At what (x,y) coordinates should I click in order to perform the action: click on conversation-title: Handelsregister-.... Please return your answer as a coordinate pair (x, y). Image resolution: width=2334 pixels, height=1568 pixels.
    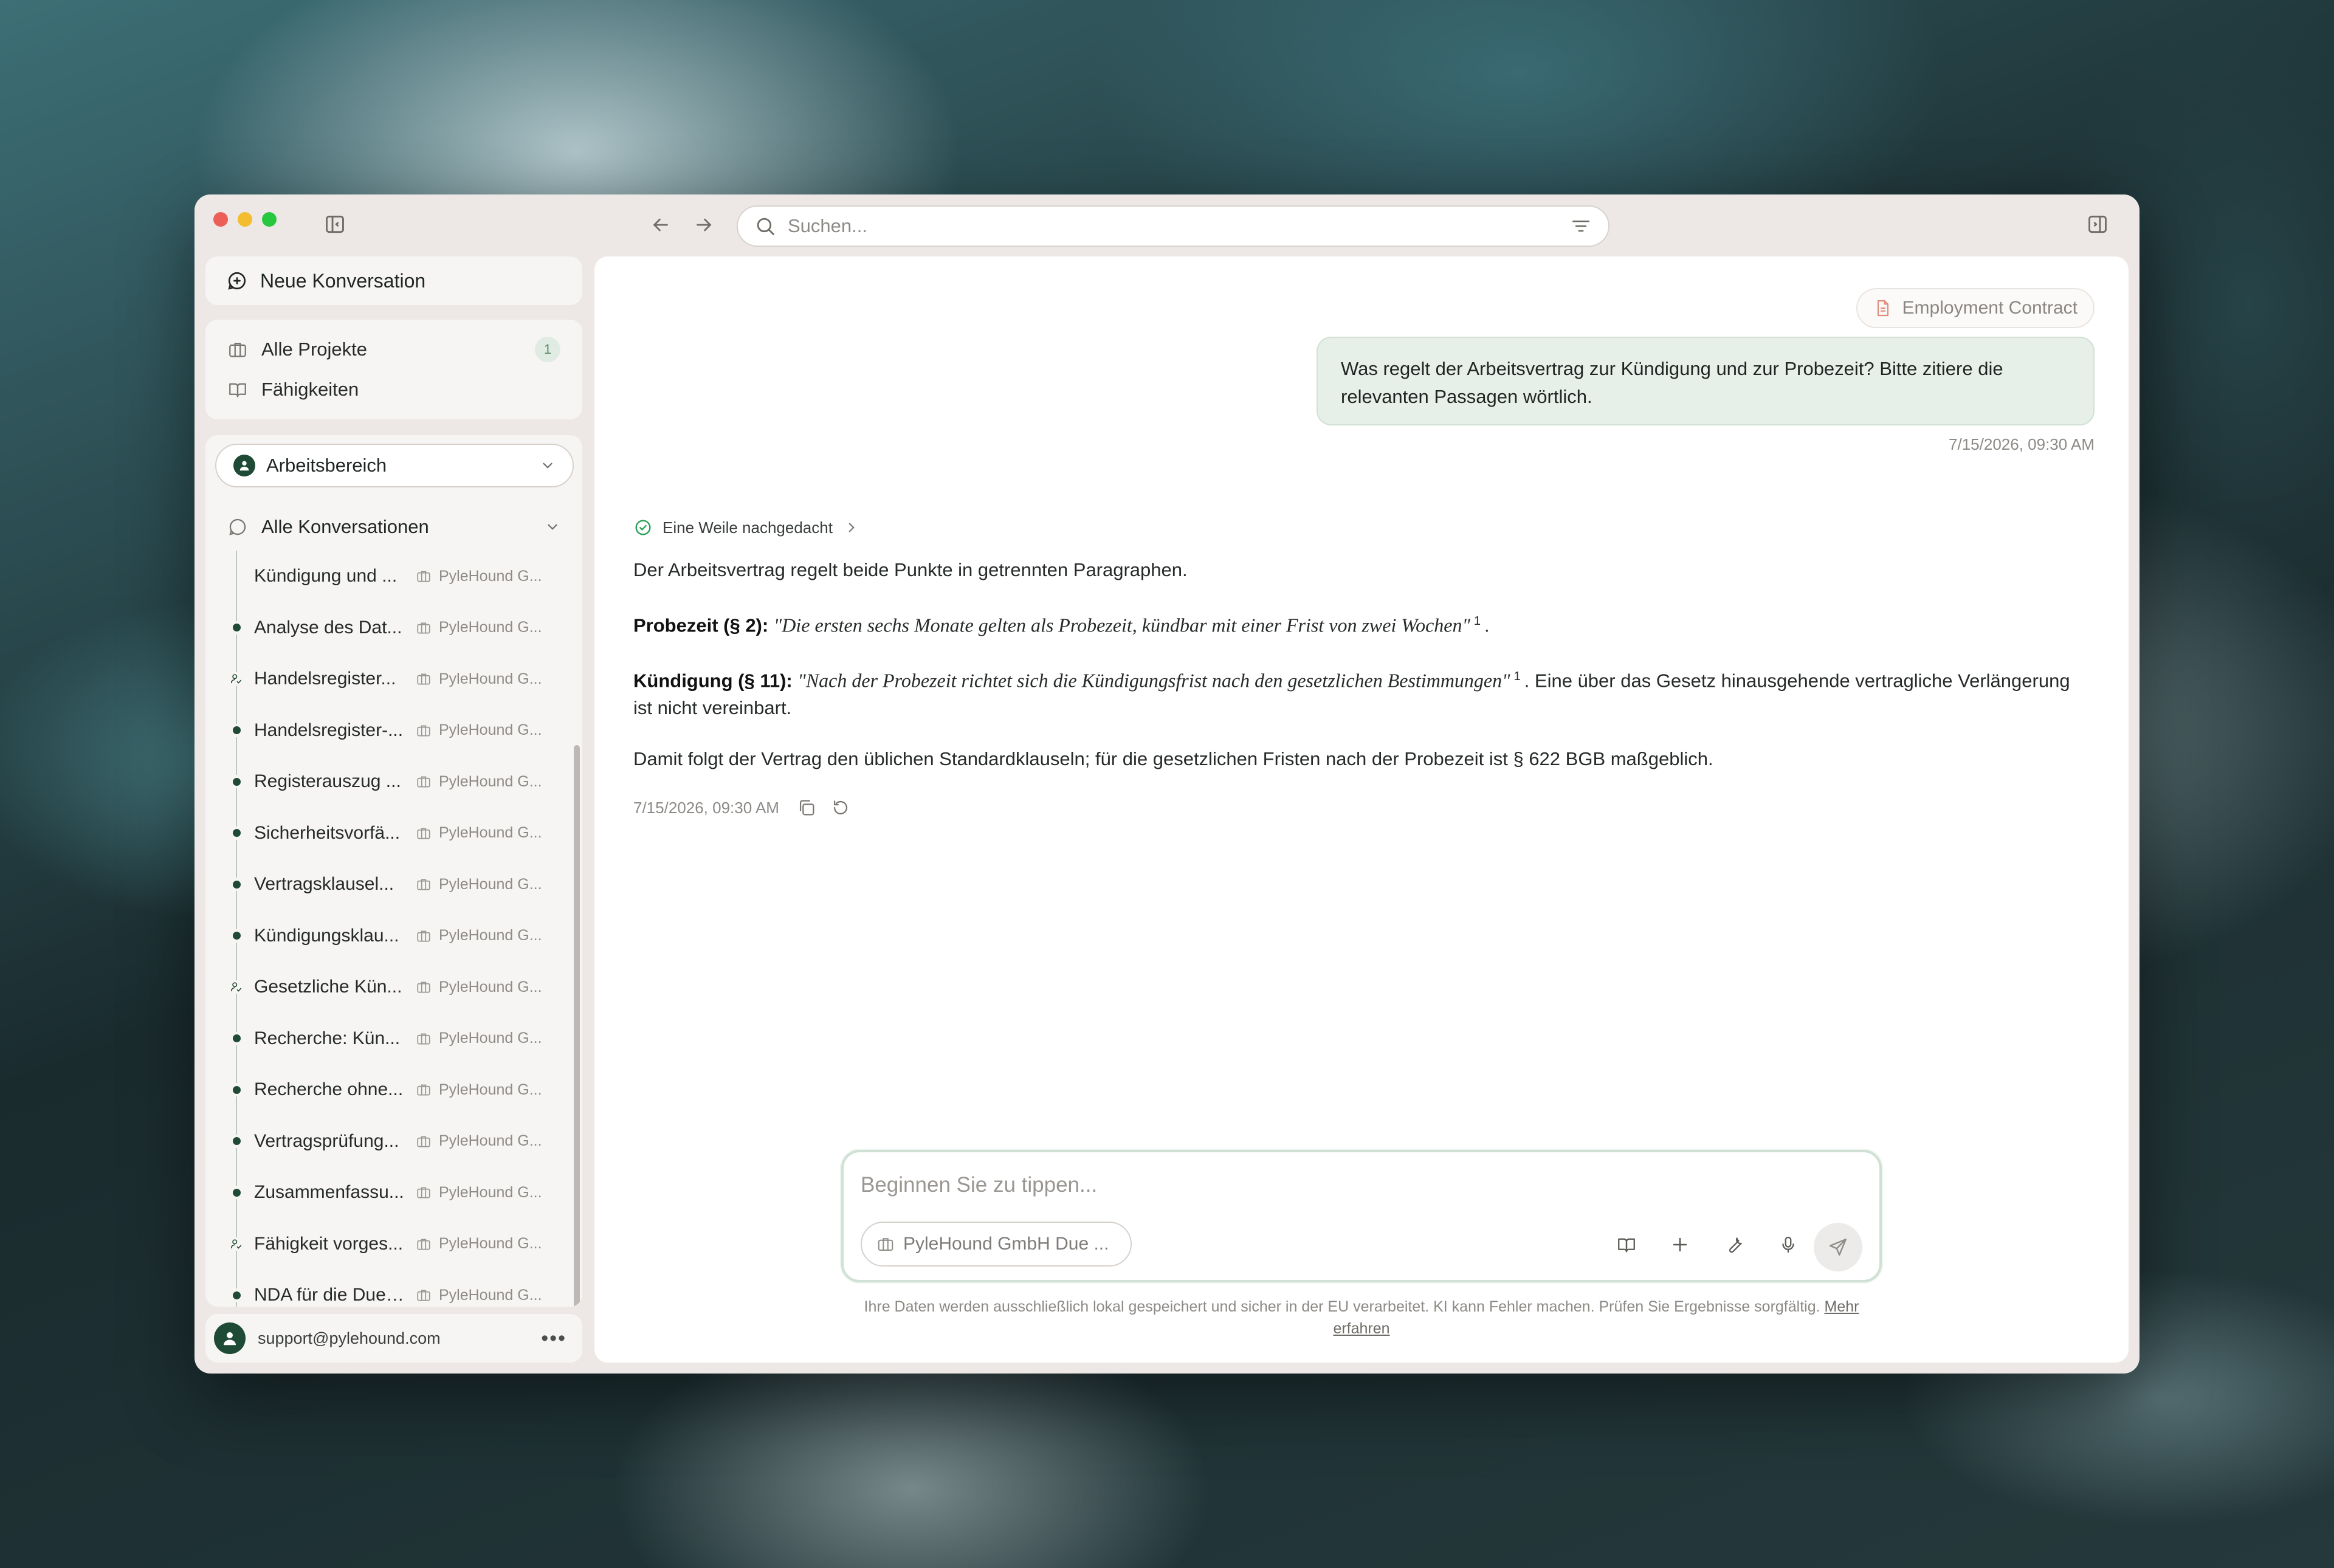
    Looking at the image, I should click on (329, 730).